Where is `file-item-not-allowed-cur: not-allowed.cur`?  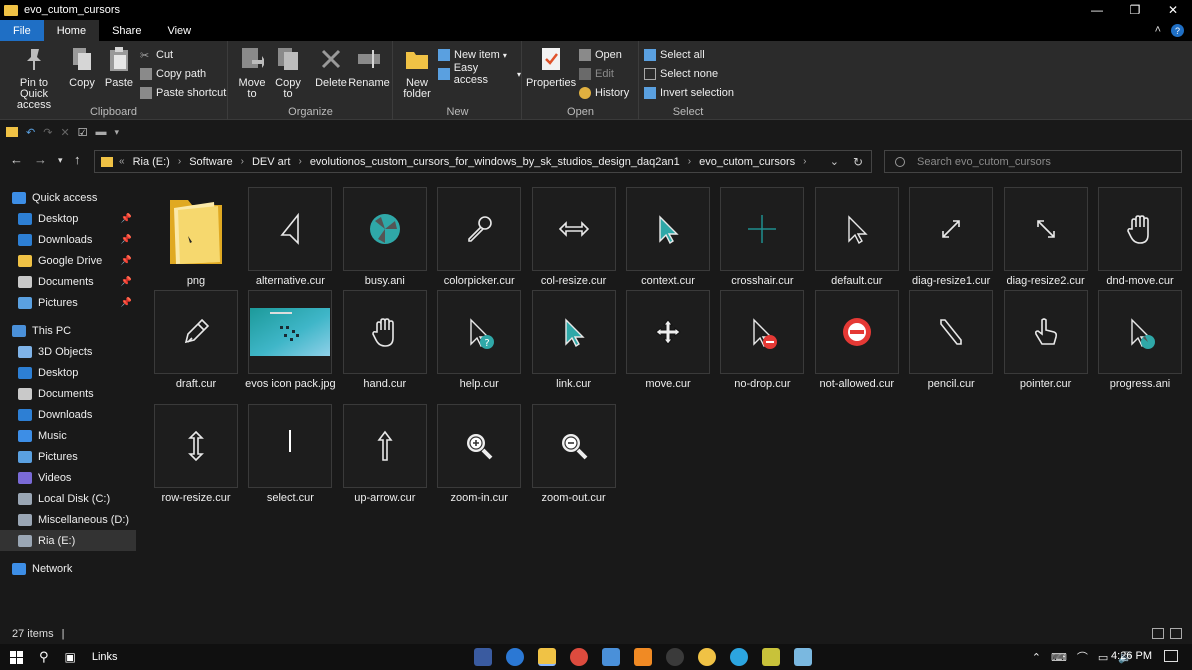 file-item-not-allowed-cur: not-allowed.cur is located at coordinates (857, 338).